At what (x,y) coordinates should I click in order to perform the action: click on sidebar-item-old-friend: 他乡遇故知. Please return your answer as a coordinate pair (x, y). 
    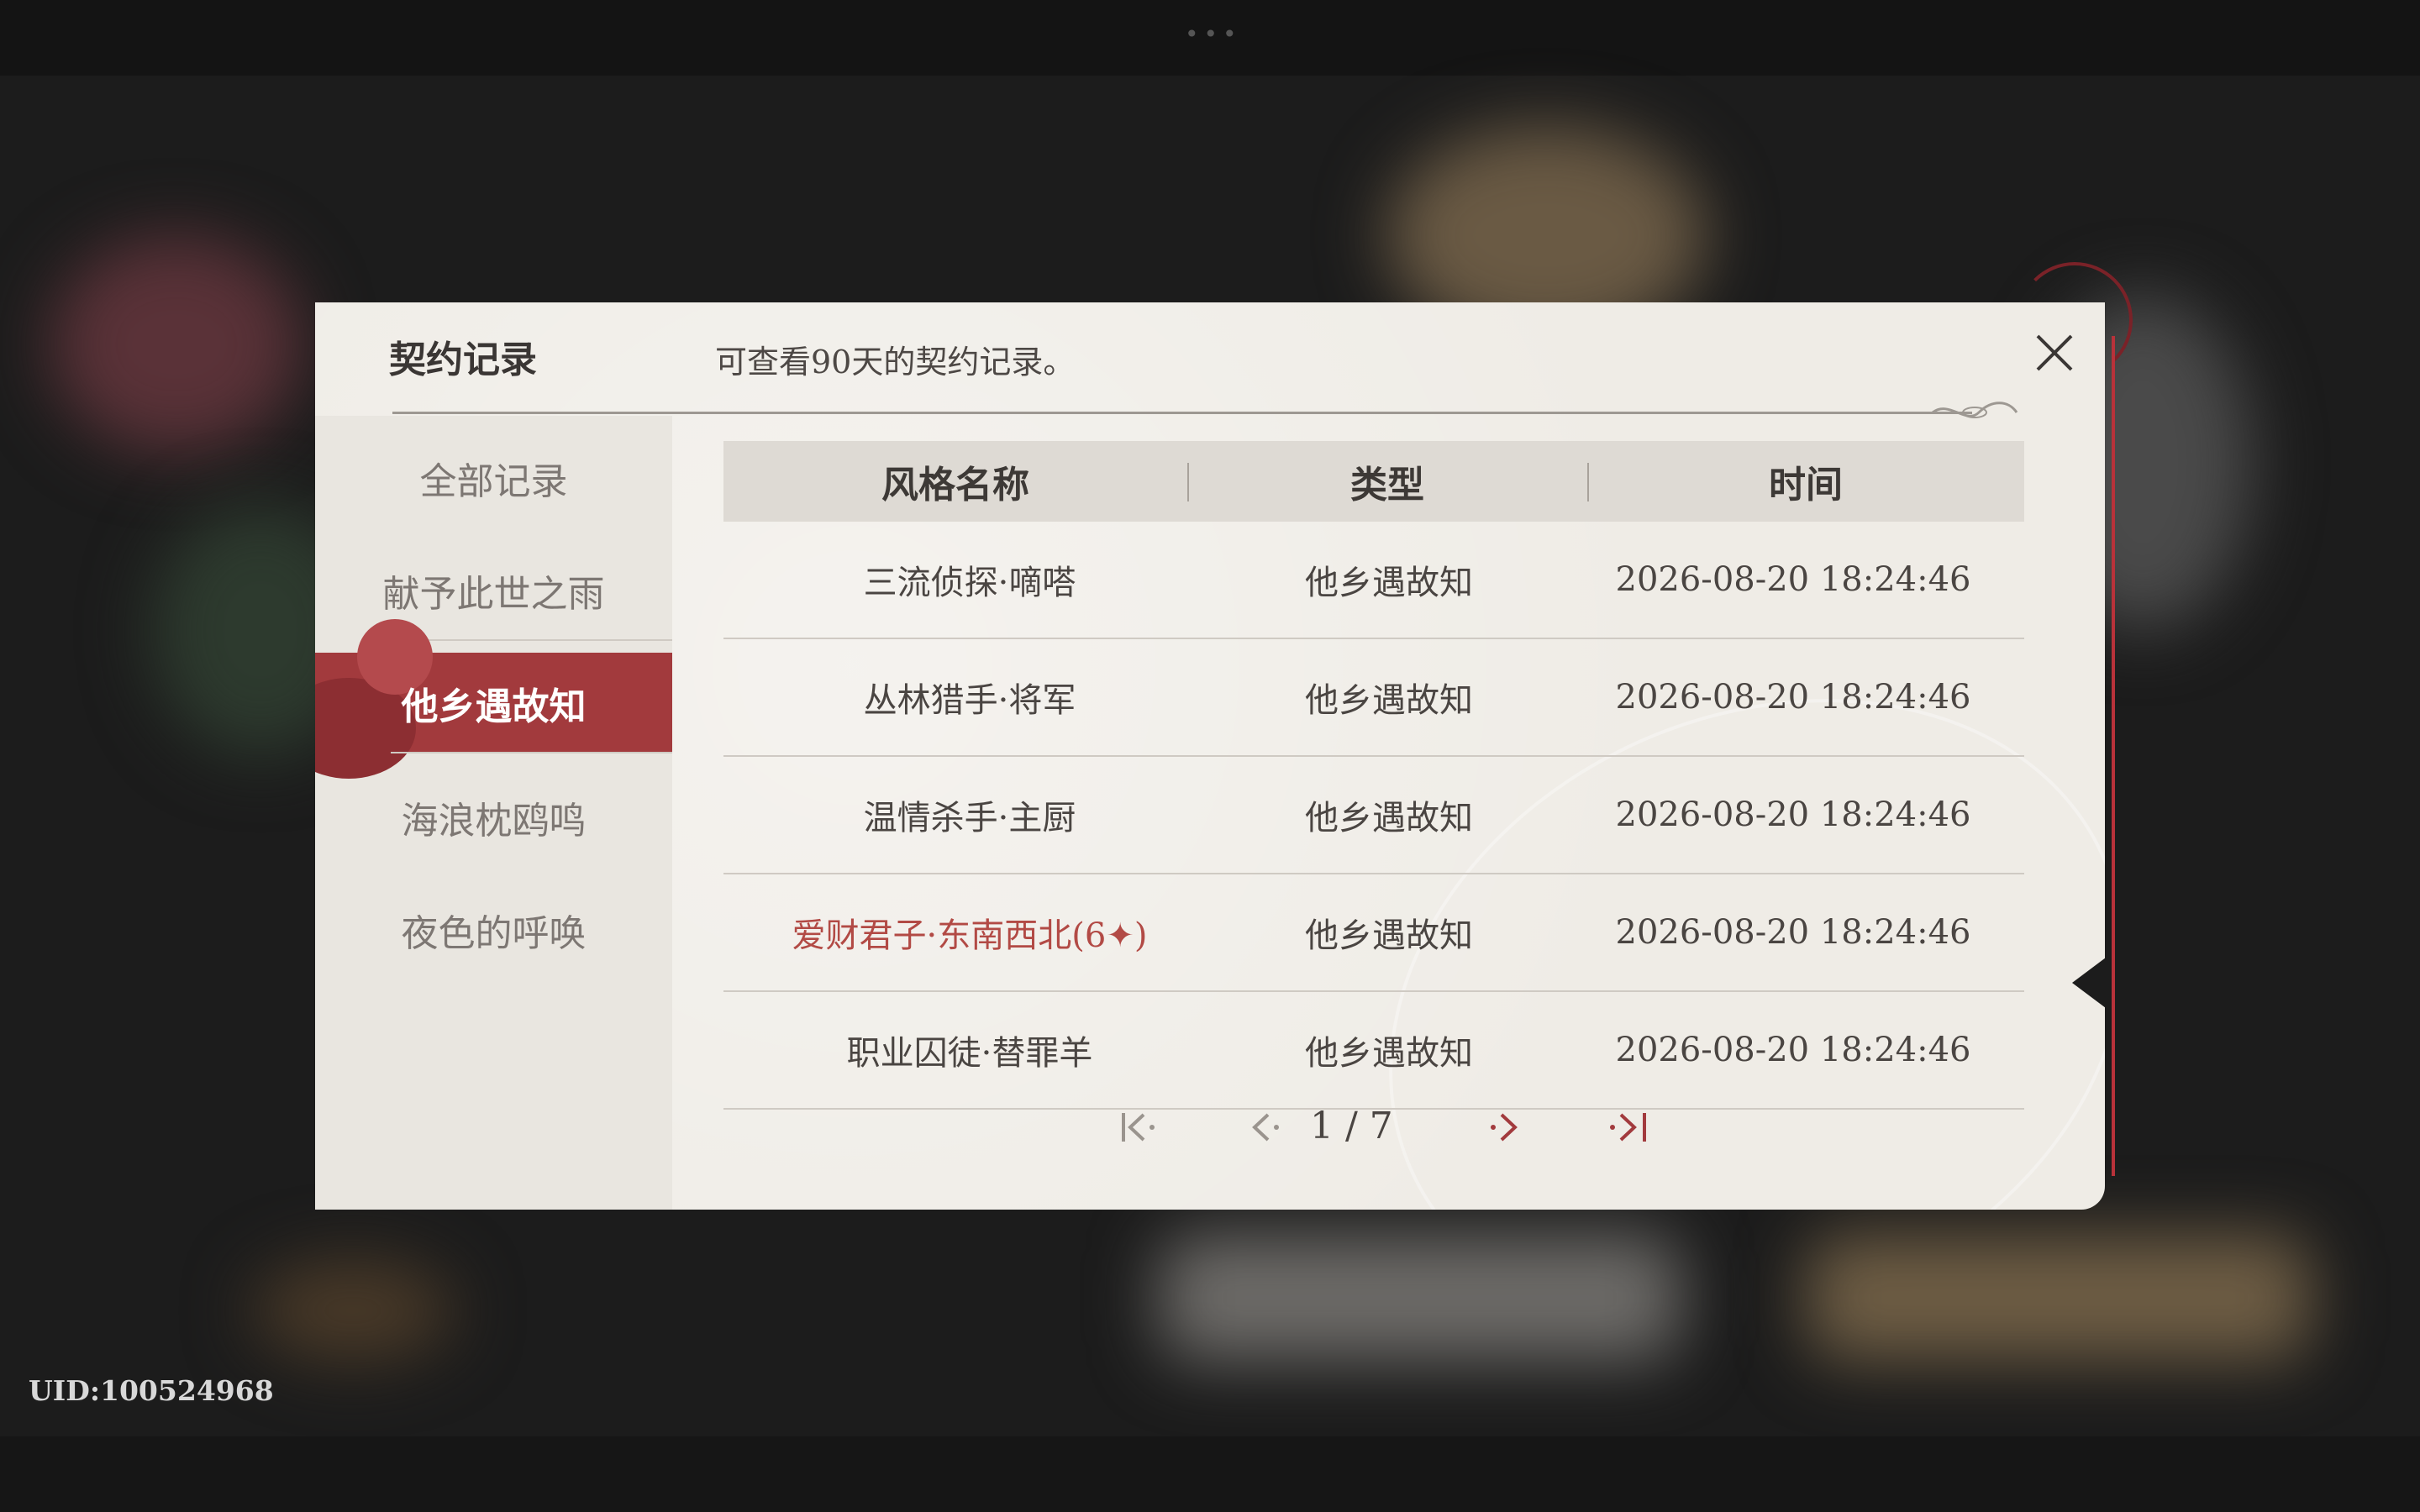
    Looking at the image, I should click on (494, 699).